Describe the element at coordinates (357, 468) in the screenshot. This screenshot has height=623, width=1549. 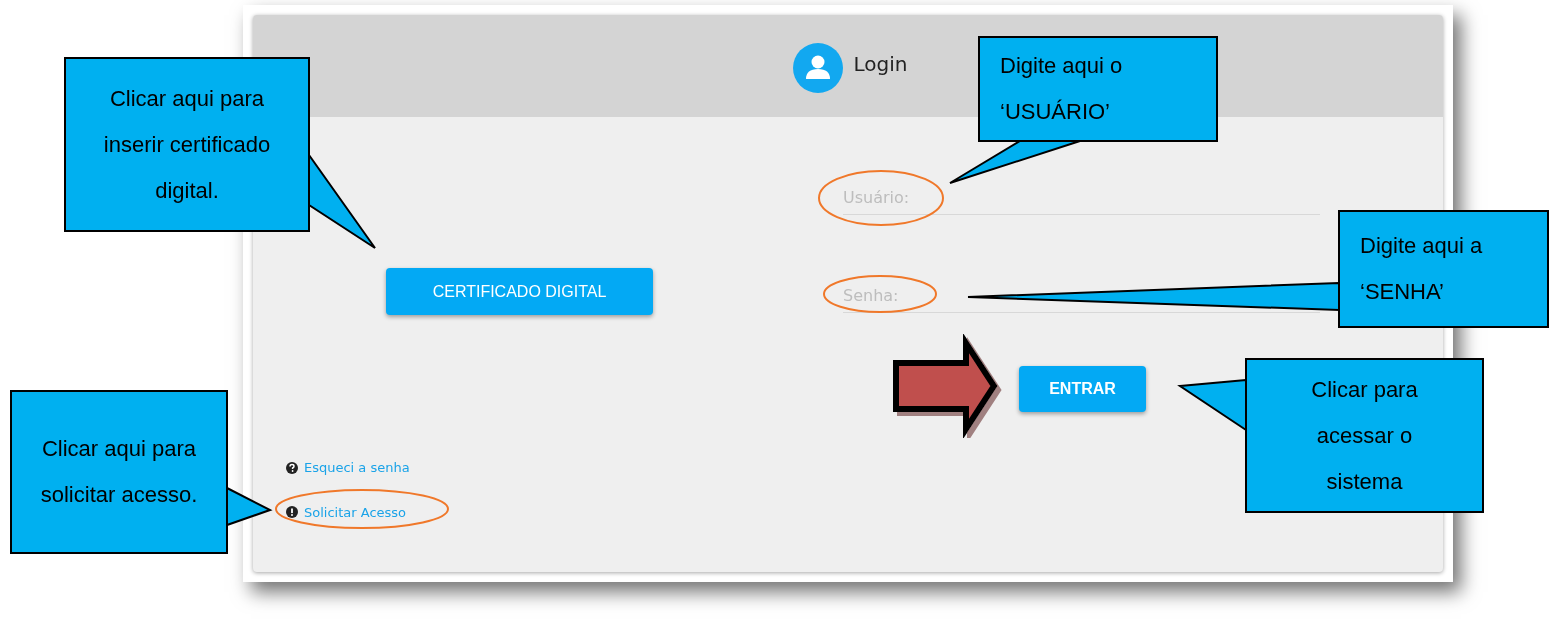
I see `text-link: Esqueci a senha` at that location.